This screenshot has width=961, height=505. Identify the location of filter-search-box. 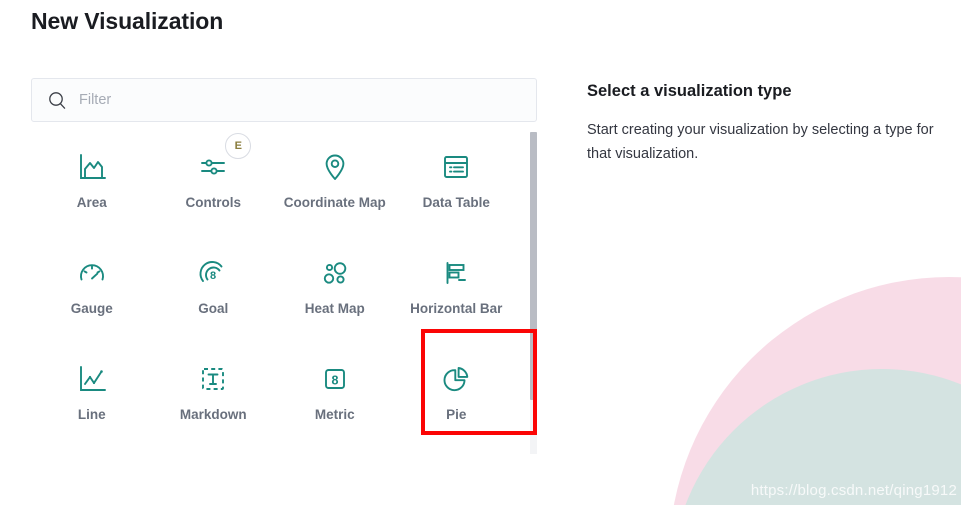
(284, 100).